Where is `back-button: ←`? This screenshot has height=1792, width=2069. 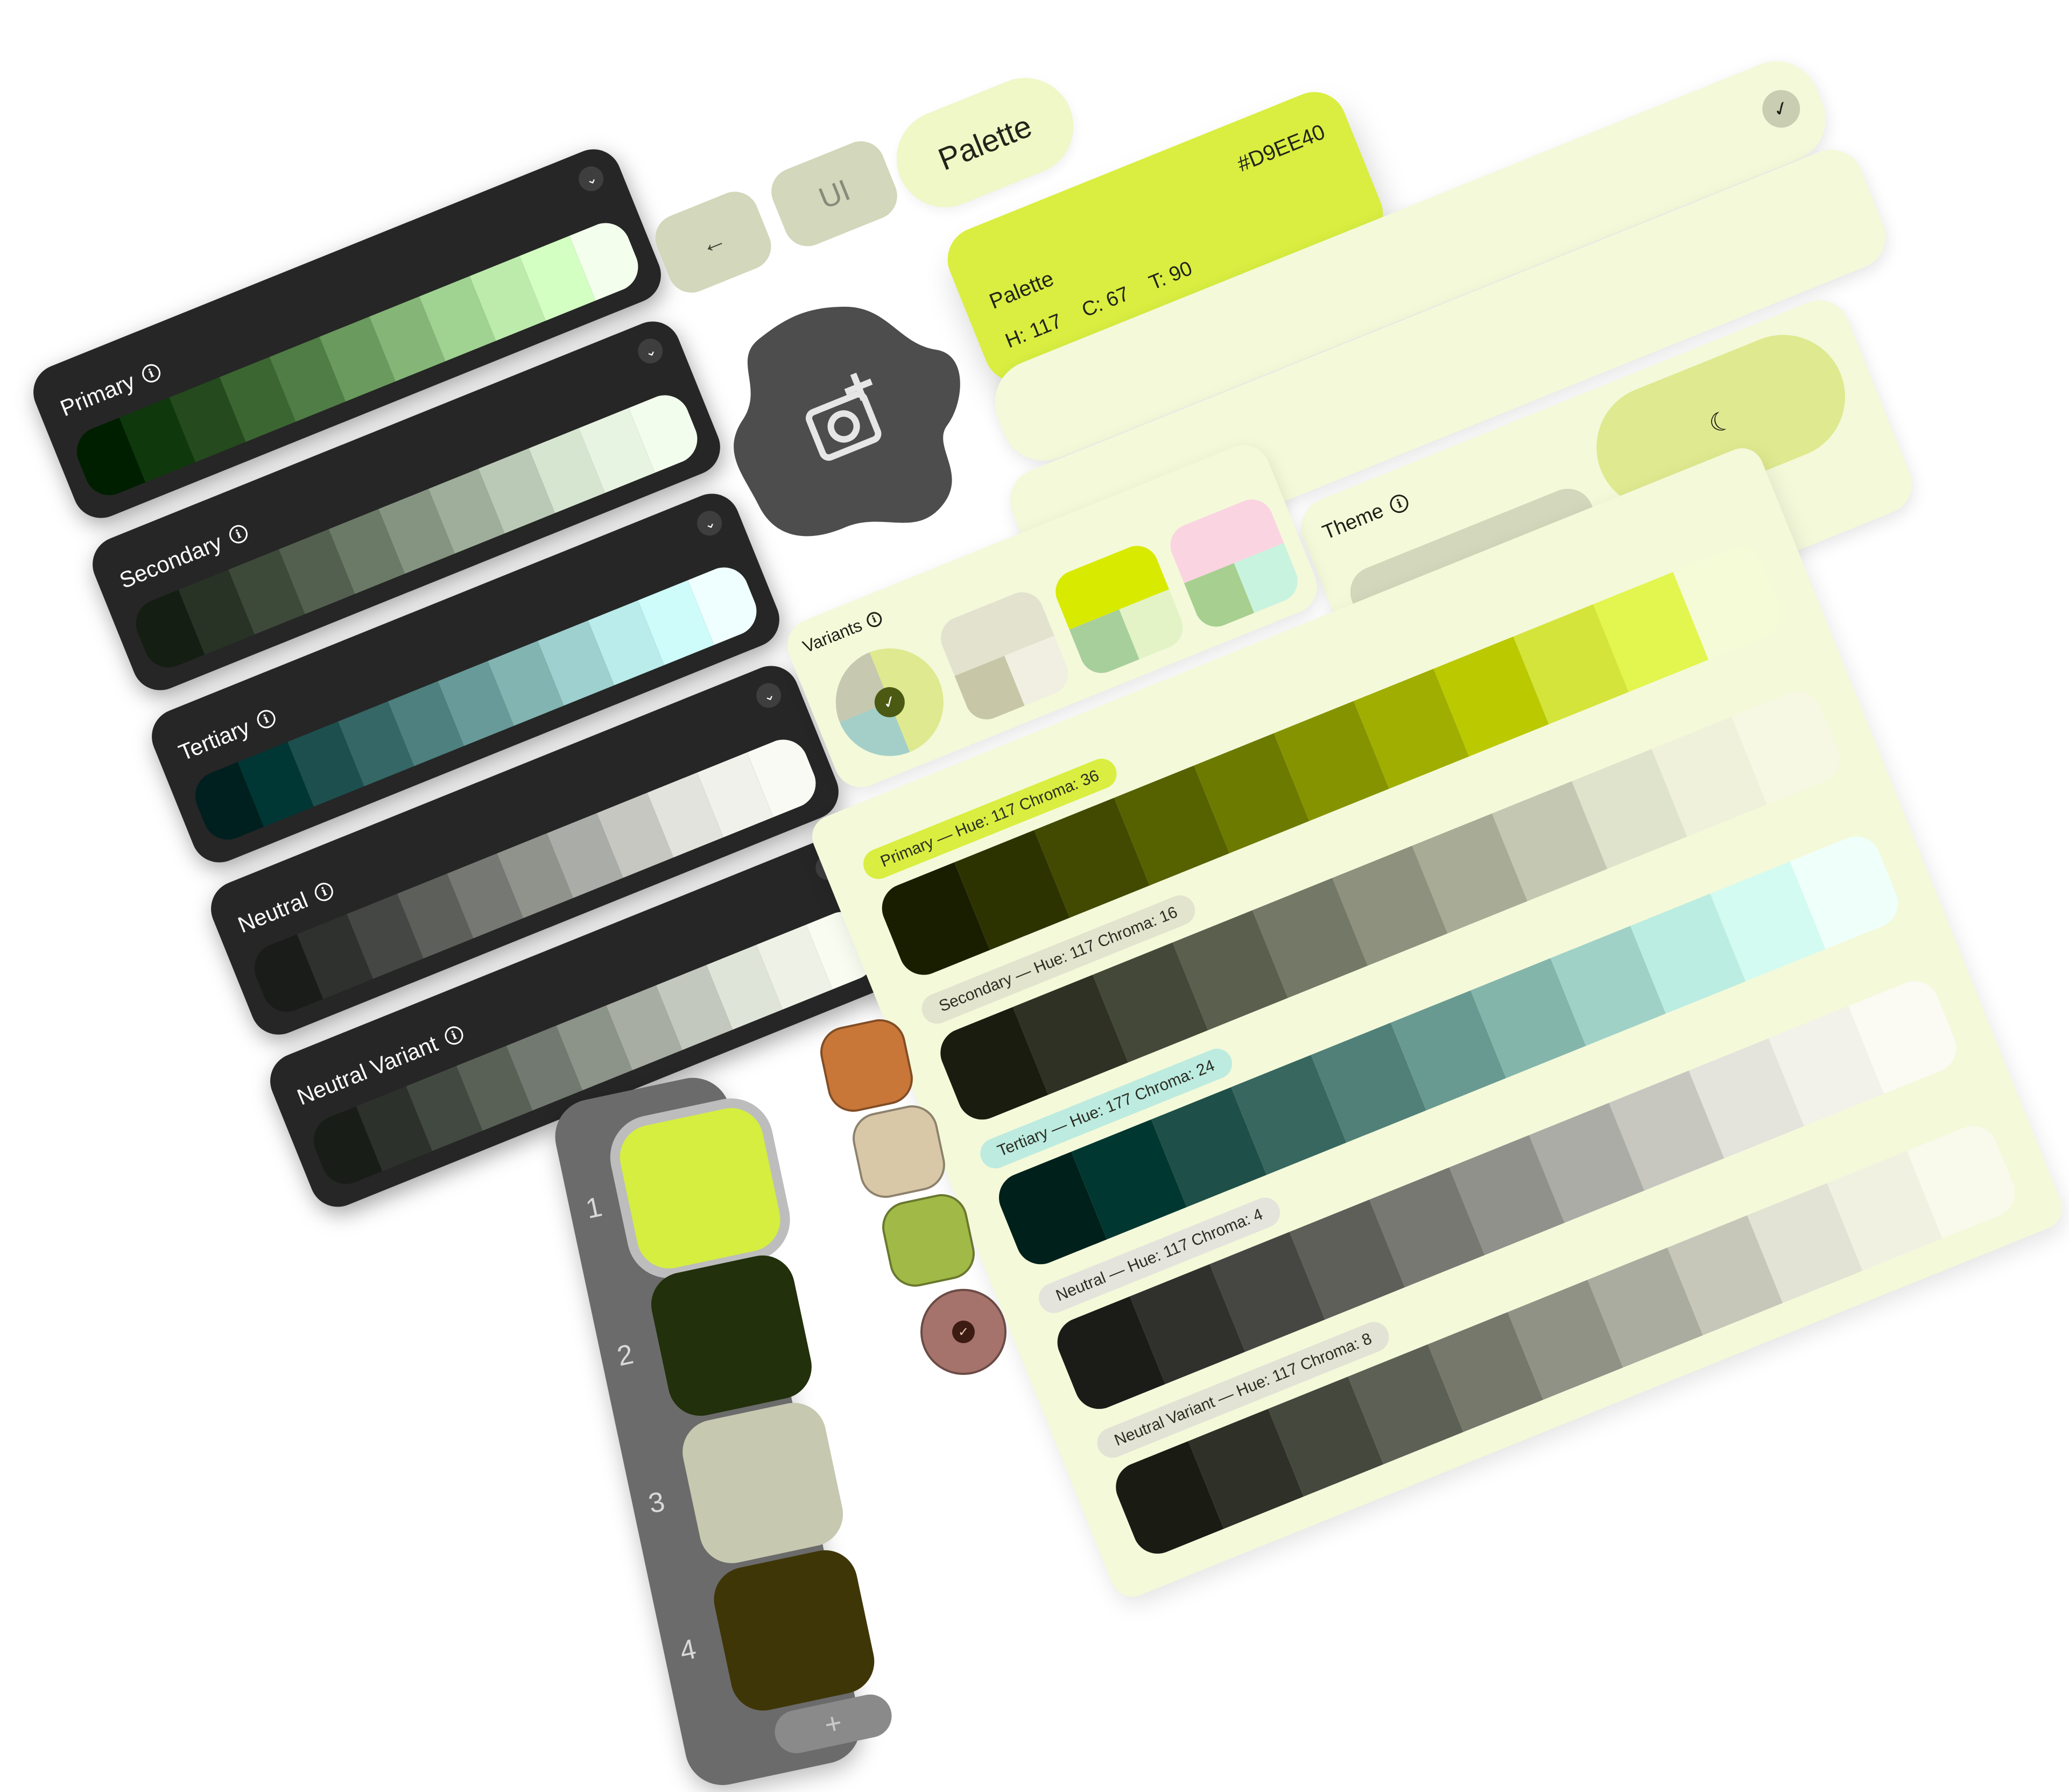
back-button: ← is located at coordinates (713, 243).